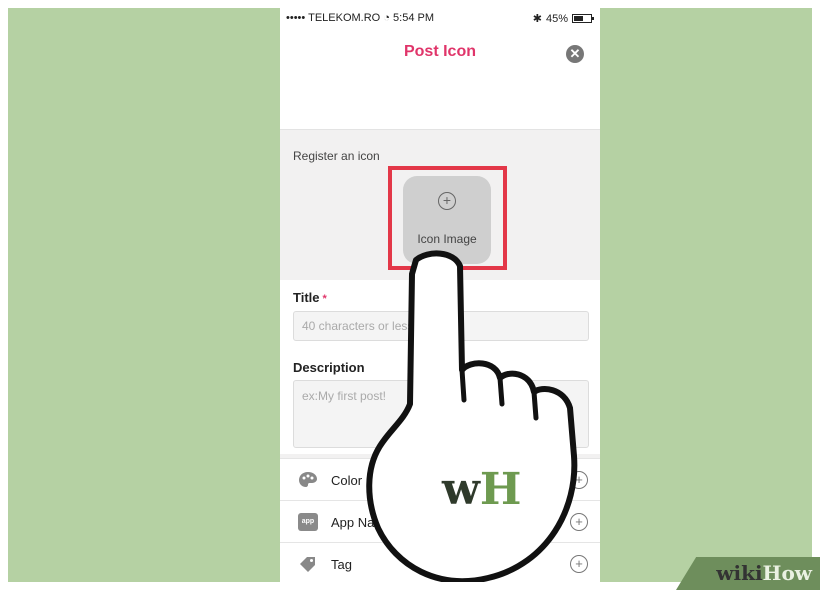 The height and width of the screenshot is (590, 820). Describe the element at coordinates (336, 156) in the screenshot. I see `register-icon-label: Register an icon` at that location.